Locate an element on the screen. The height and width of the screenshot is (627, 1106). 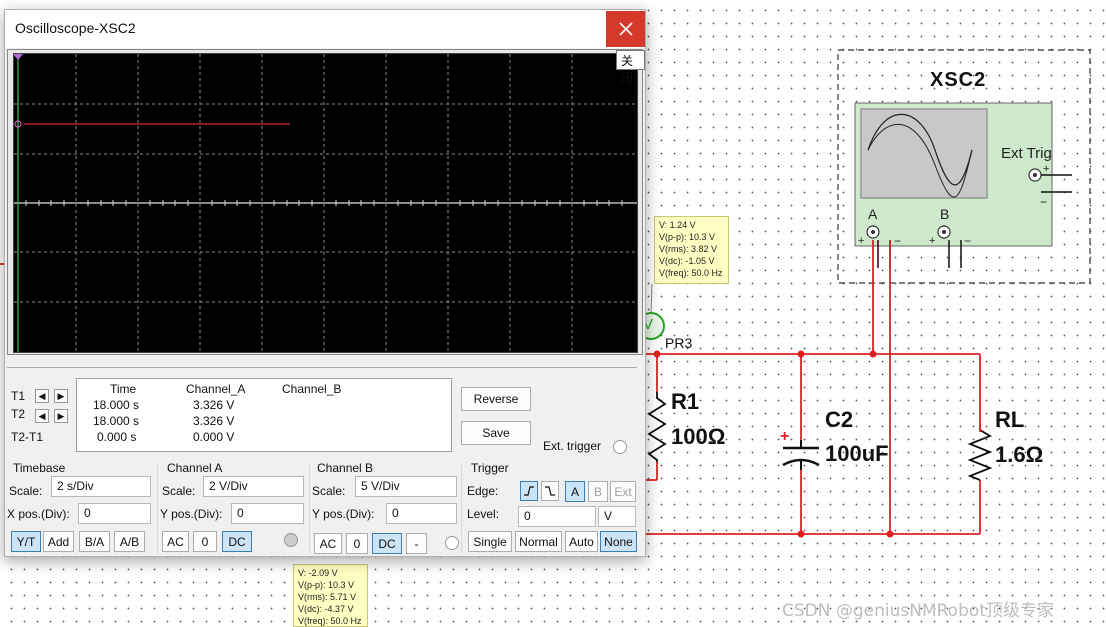
readout-t1-time: 18.000 s is located at coordinates (116, 405).